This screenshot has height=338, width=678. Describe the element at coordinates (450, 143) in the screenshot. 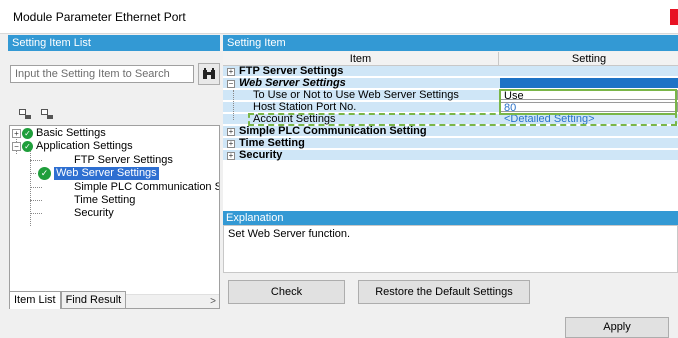

I see `grid-row-time-setting: + Time Setting` at that location.